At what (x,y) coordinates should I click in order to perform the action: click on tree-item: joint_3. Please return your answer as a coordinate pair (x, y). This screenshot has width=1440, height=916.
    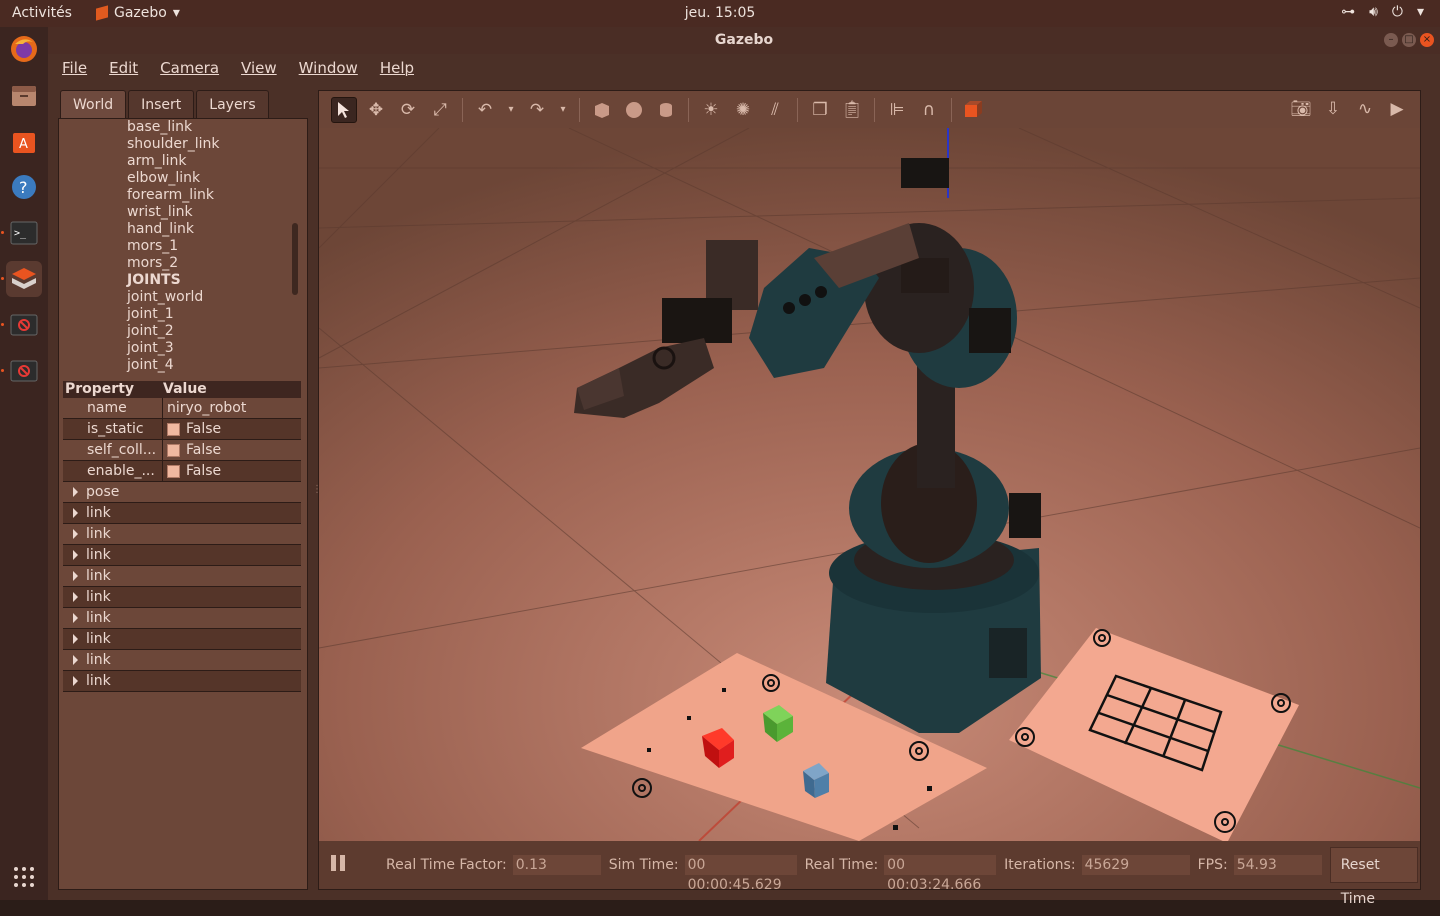
    Looking at the image, I should click on (150, 348).